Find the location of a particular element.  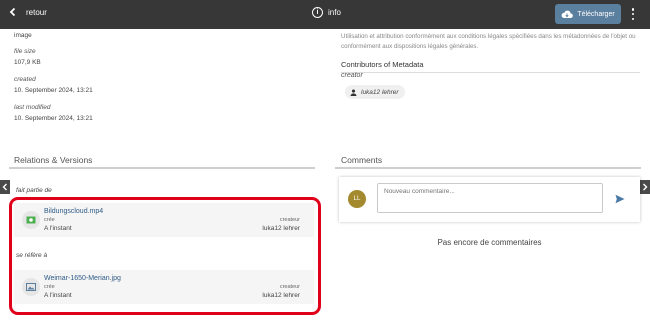

next-arrow-button is located at coordinates (645, 187).